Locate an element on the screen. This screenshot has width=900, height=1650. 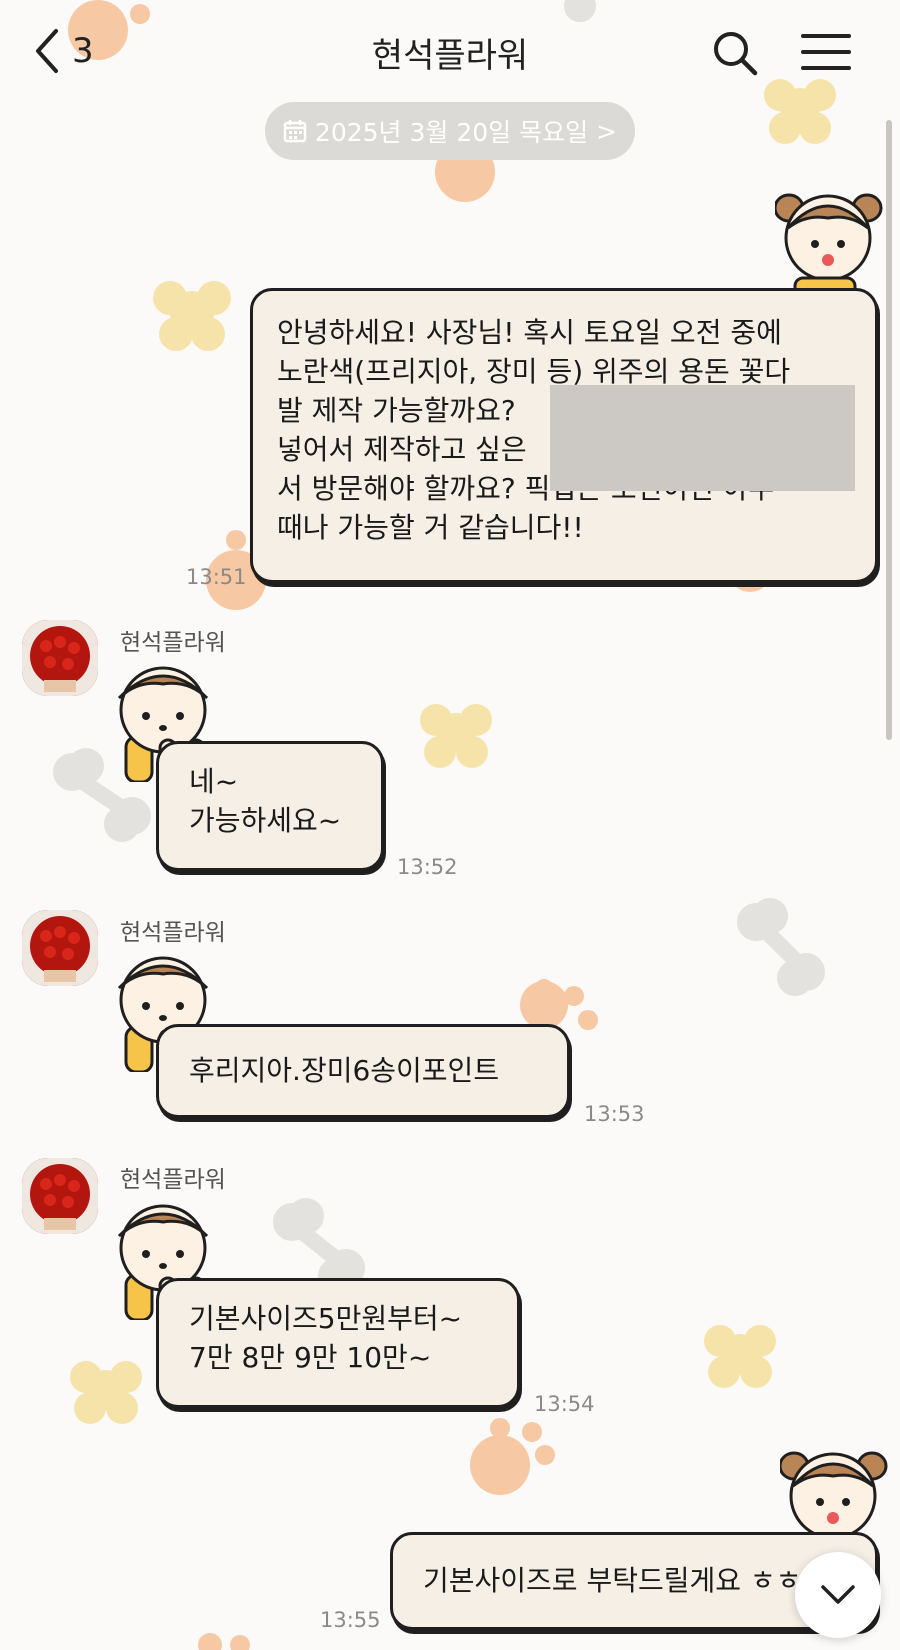
date-divider: 2025년 3월 20일 목요일 > is located at coordinates (450, 131).